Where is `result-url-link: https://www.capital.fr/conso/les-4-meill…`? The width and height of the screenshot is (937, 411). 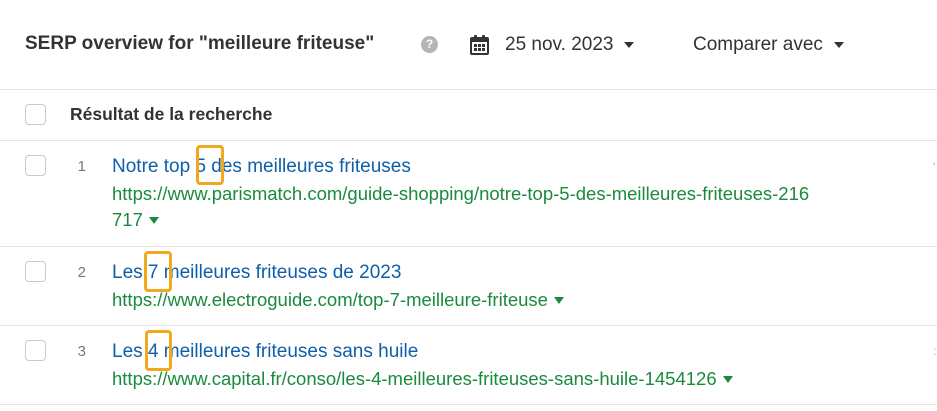 result-url-link: https://www.capital.fr/conso/les-4-meill… is located at coordinates (422, 379).